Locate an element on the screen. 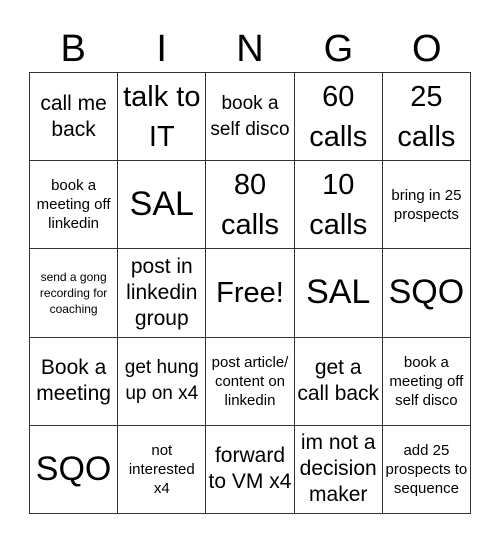 The image size is (500, 544). bingo-cell: not interested x4 is located at coordinates (162, 469).